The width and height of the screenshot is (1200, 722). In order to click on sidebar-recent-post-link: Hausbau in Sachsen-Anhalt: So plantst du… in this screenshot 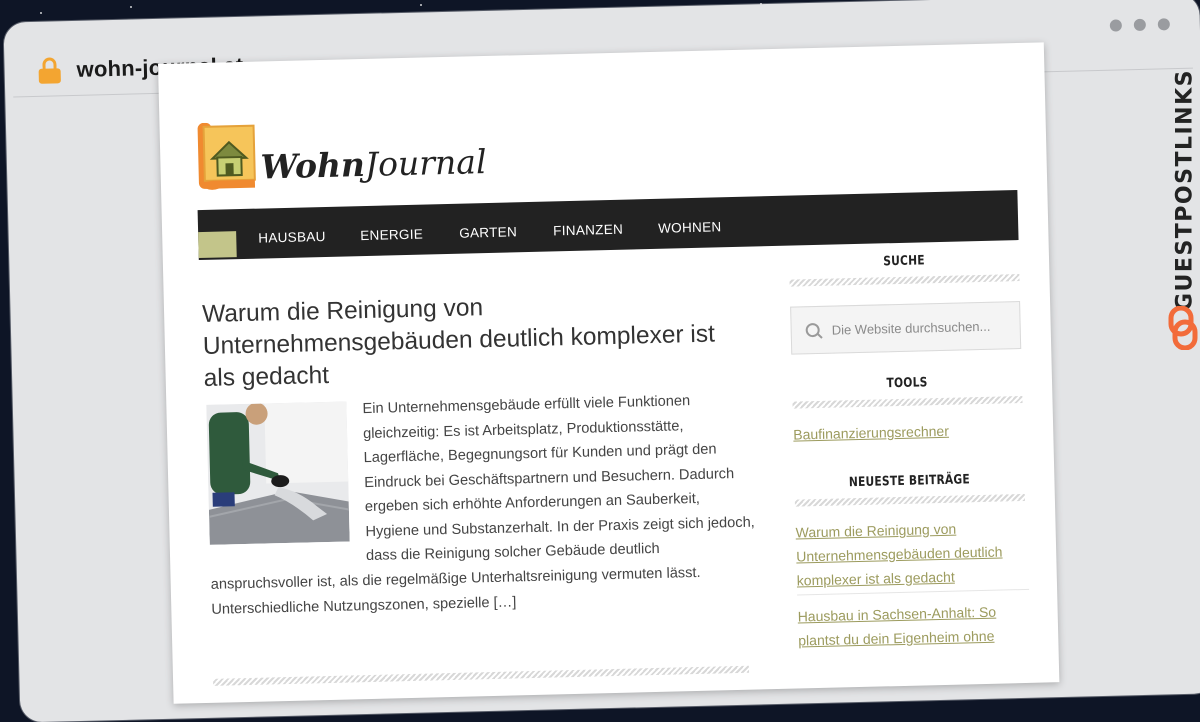, I will do `click(908, 625)`.